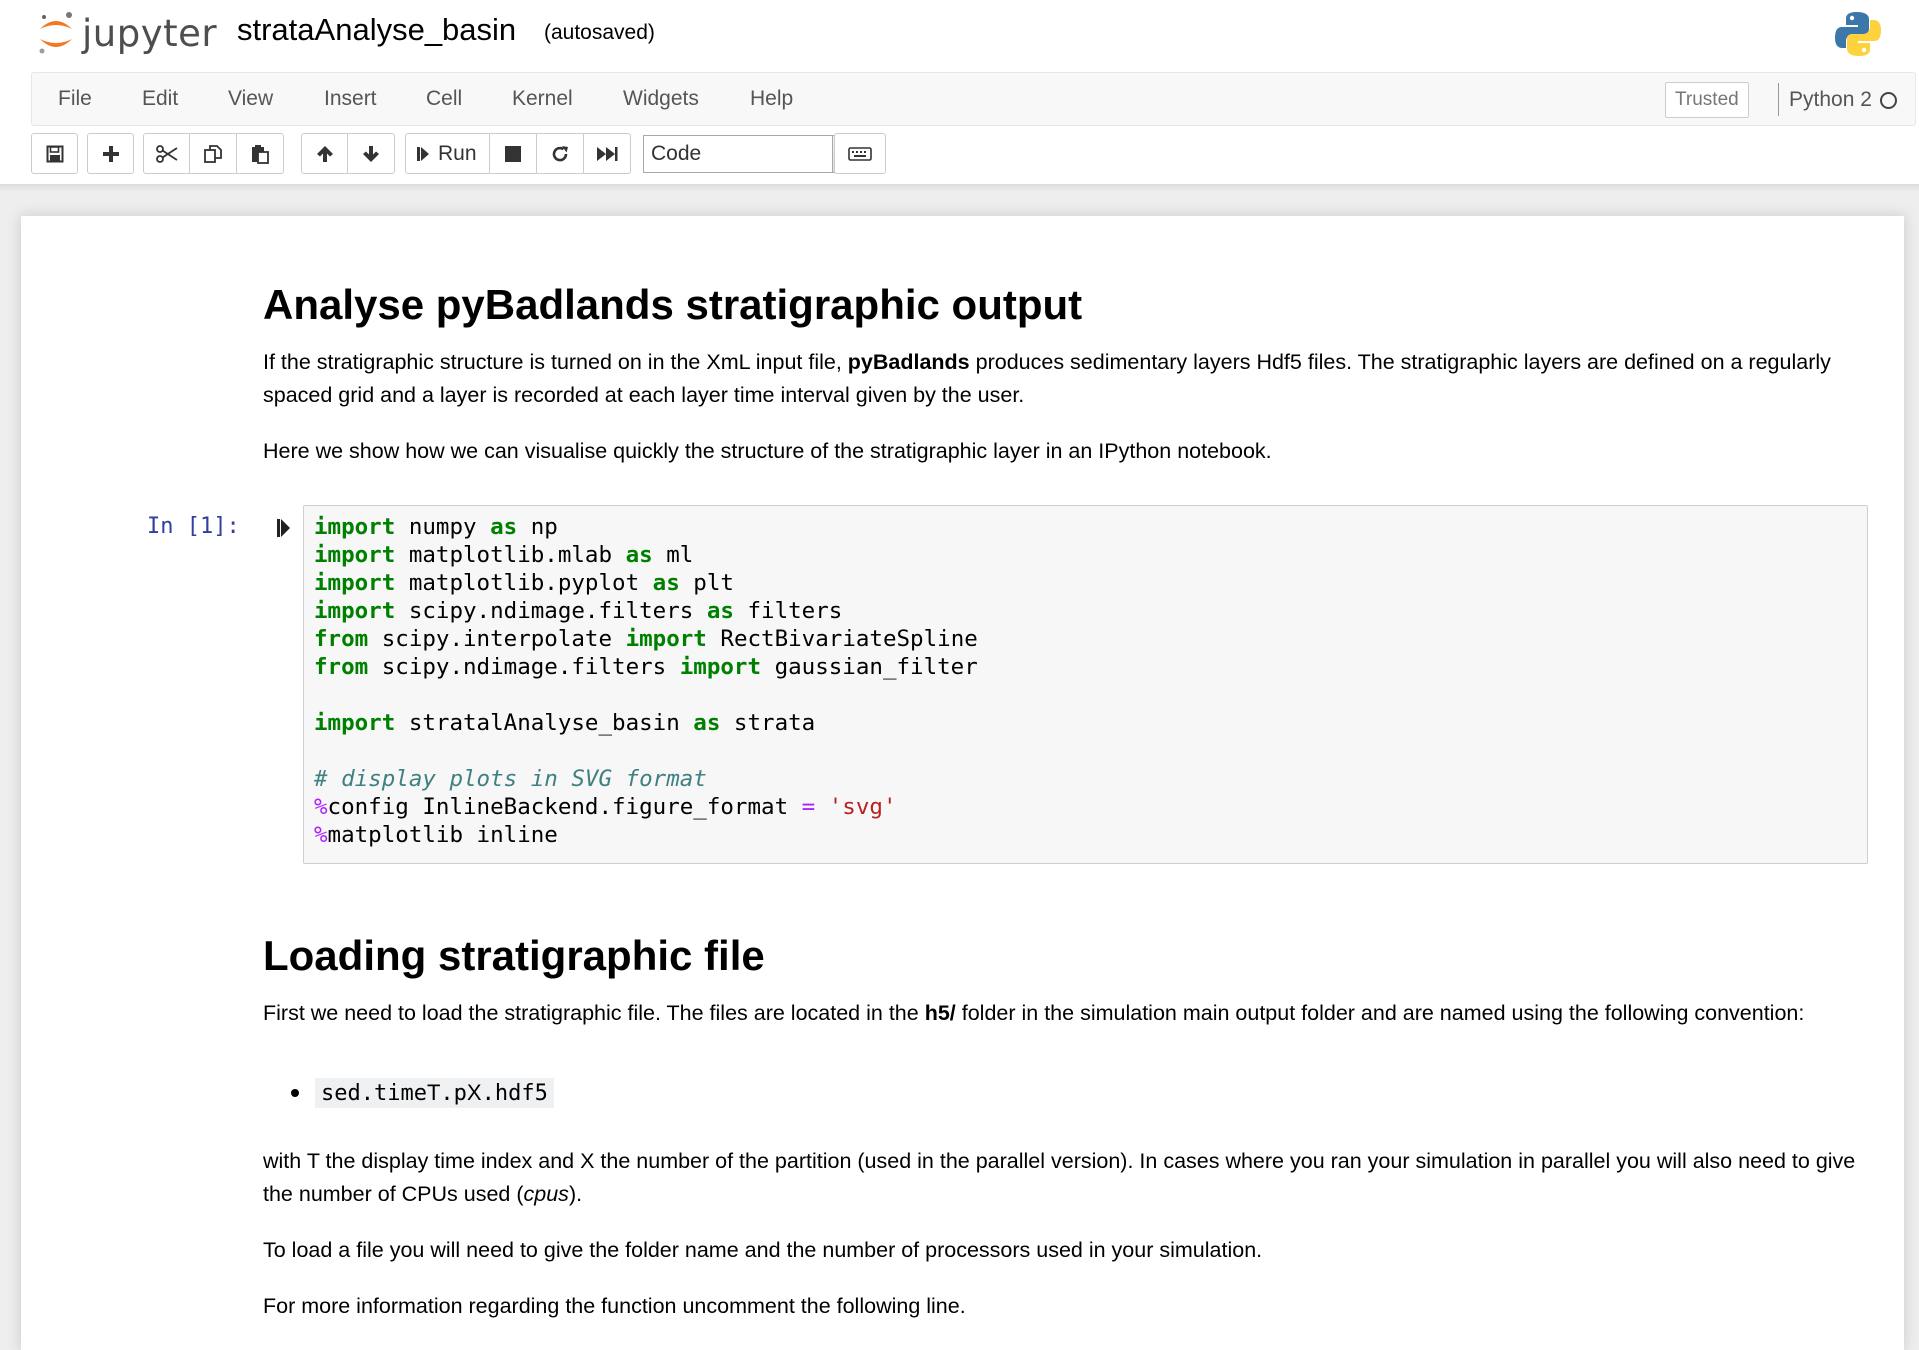 Image resolution: width=1919 pixels, height=1350 pixels. Describe the element at coordinates (75, 99) in the screenshot. I see `menu-file: File` at that location.